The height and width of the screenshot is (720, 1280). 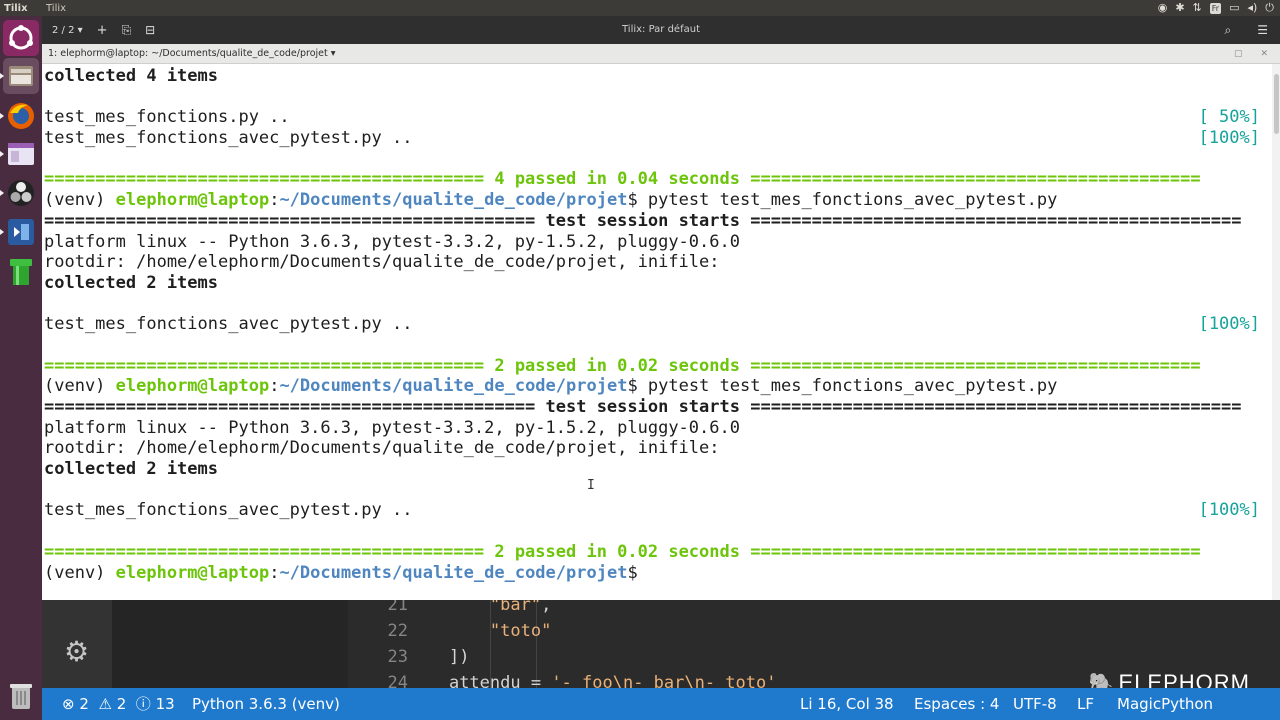 I want to click on window-title: Tilix: Par défaut, so click(x=660, y=29).